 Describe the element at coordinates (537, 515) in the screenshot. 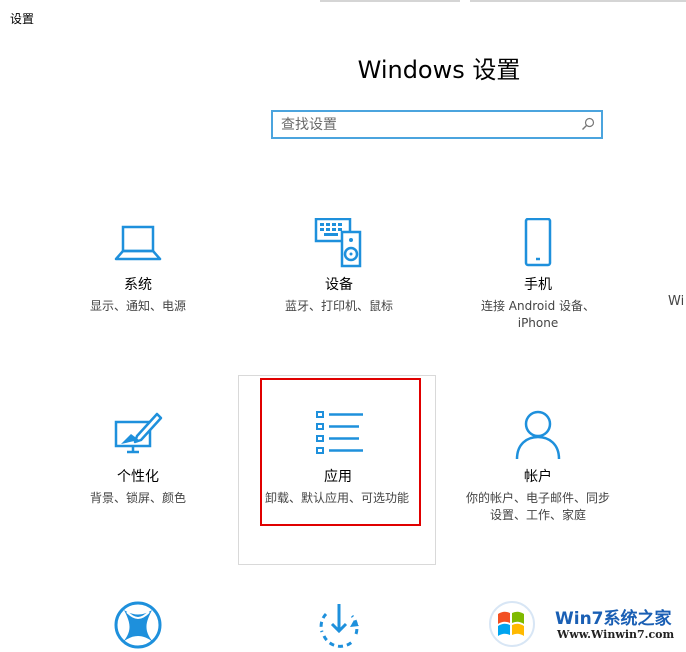

I see `tile-description-line: 设置、工作、家庭` at that location.